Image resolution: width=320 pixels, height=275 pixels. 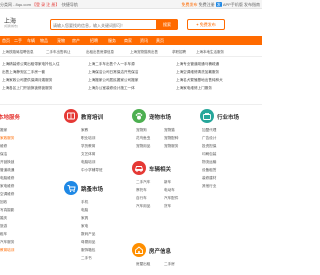 What do you see at coordinates (233, 4) in the screenshot?
I see `app-link: APP手机版` at bounding box center [233, 4].